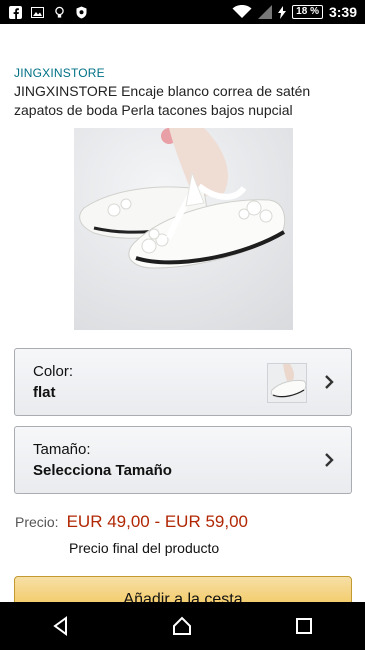  What do you see at coordinates (102, 470) in the screenshot?
I see `size-value: Selecciona Tamaño` at bounding box center [102, 470].